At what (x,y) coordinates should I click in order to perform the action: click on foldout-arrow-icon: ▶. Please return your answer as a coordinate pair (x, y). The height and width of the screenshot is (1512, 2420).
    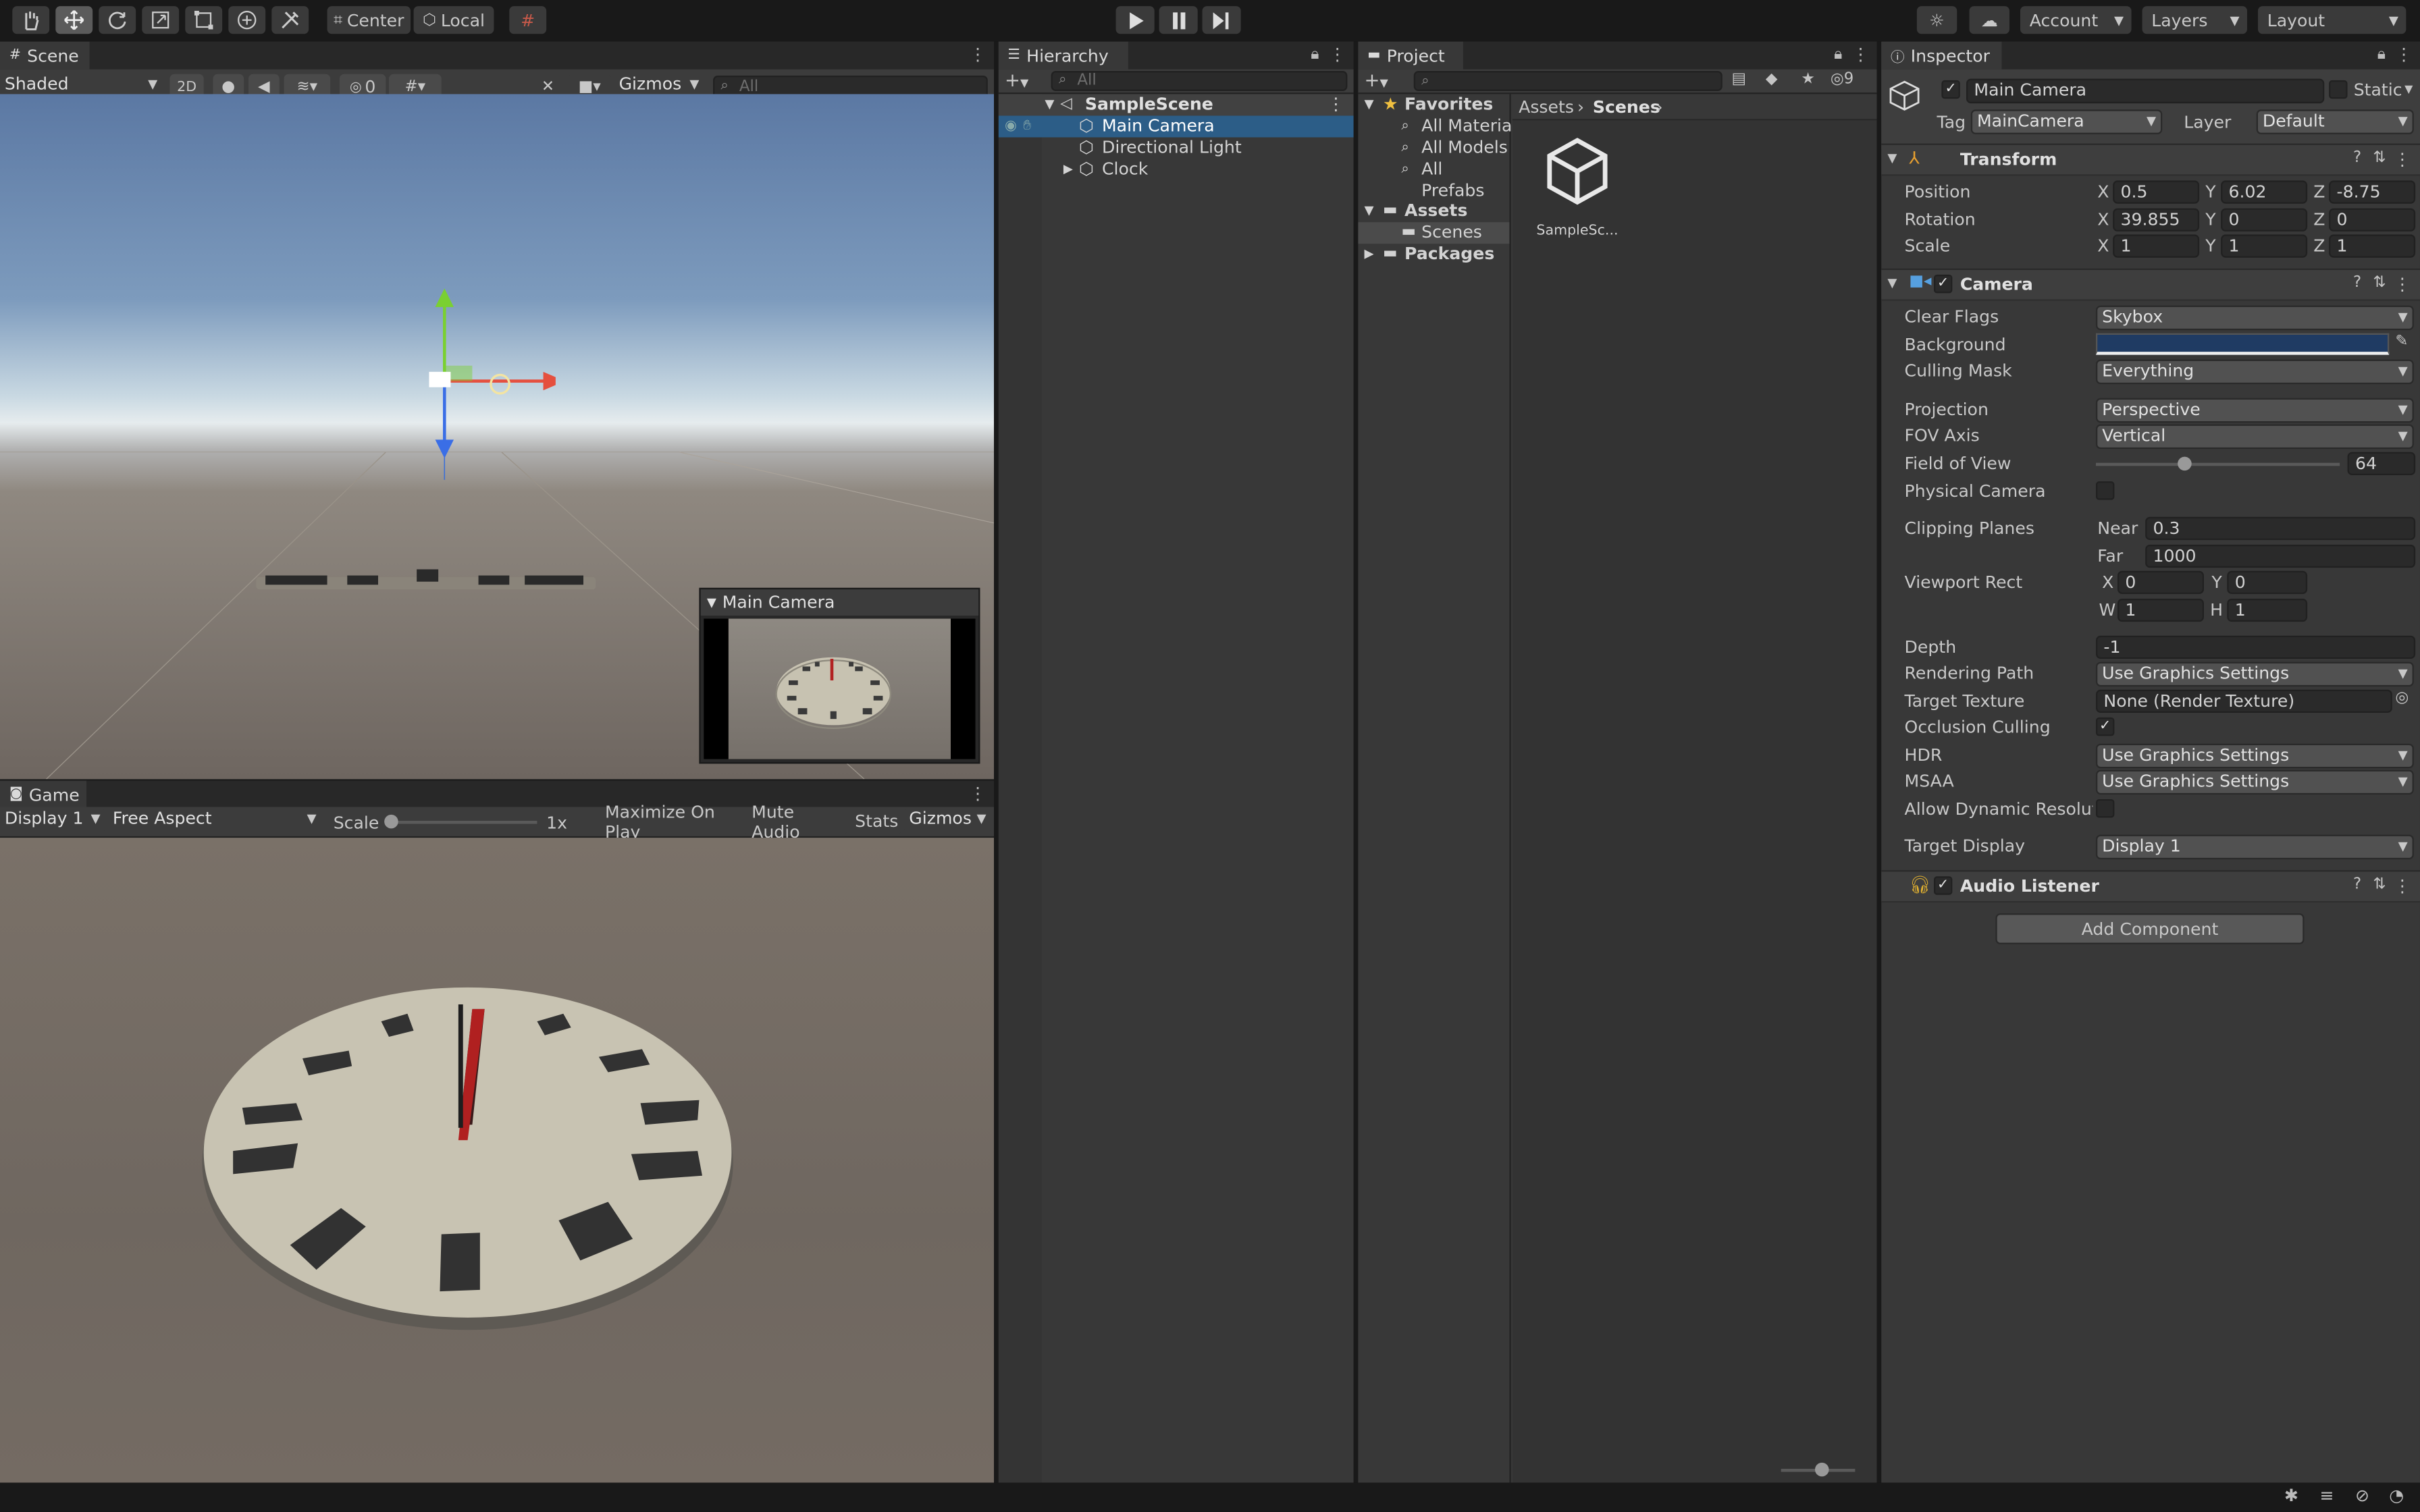
    Looking at the image, I should click on (1068, 169).